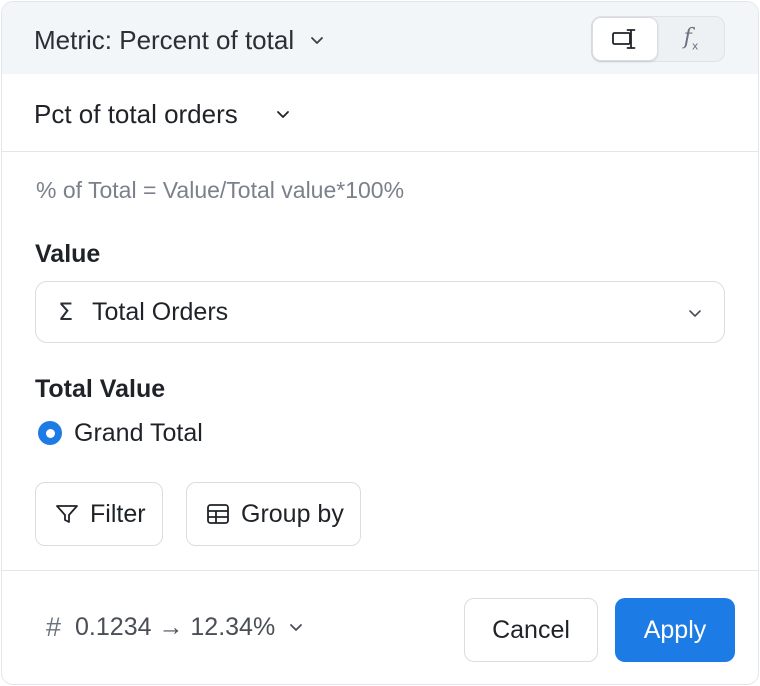 Image resolution: width=760 pixels, height=686 pixels. I want to click on metric-type-label: Metric: Percent of total, so click(164, 39).